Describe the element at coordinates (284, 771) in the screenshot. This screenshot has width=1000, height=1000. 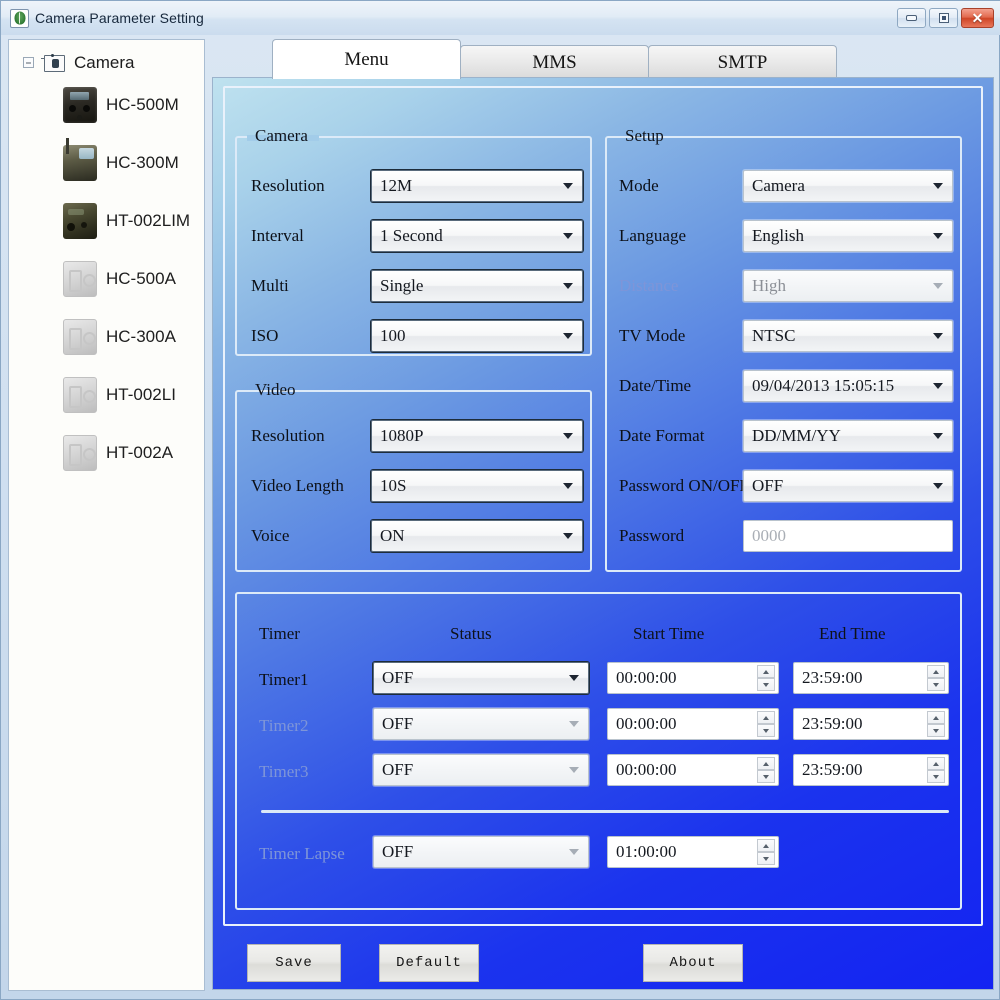
I see `label-timer3: Timer3` at that location.